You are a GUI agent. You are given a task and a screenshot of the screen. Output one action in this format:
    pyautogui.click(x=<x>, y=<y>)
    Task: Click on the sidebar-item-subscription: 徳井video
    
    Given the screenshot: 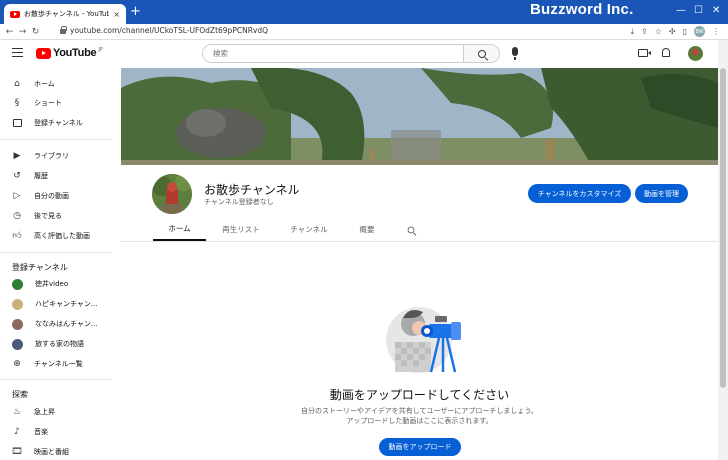 What is the action you would take?
    pyautogui.click(x=56, y=284)
    